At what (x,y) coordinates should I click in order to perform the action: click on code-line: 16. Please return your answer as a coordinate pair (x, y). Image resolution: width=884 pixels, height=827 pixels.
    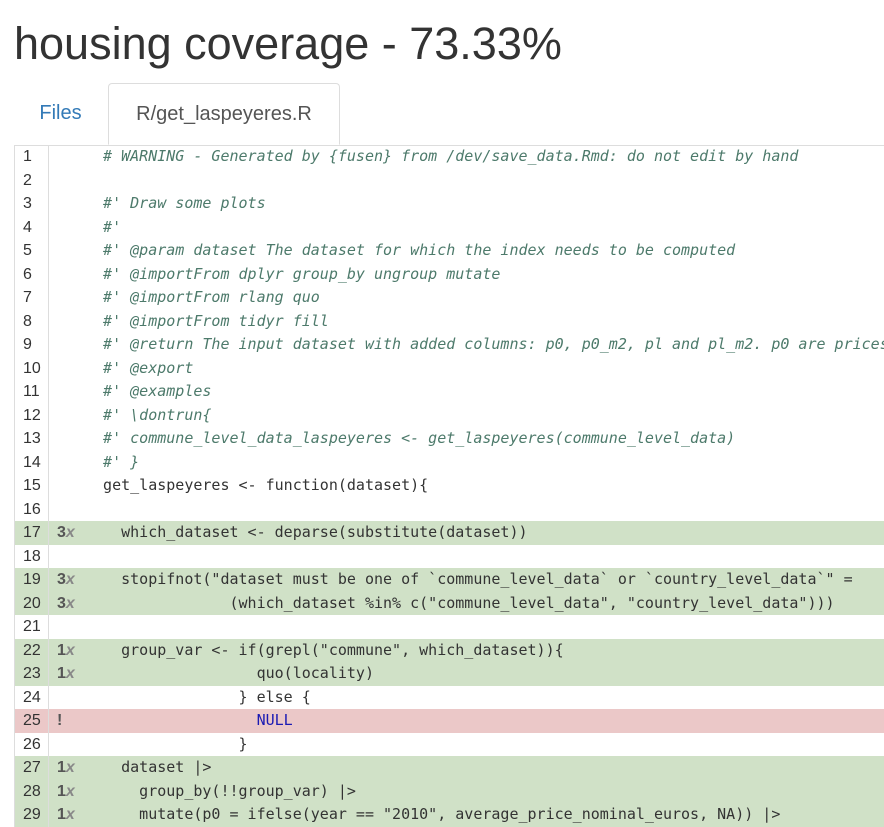
    Looking at the image, I should click on (449, 509).